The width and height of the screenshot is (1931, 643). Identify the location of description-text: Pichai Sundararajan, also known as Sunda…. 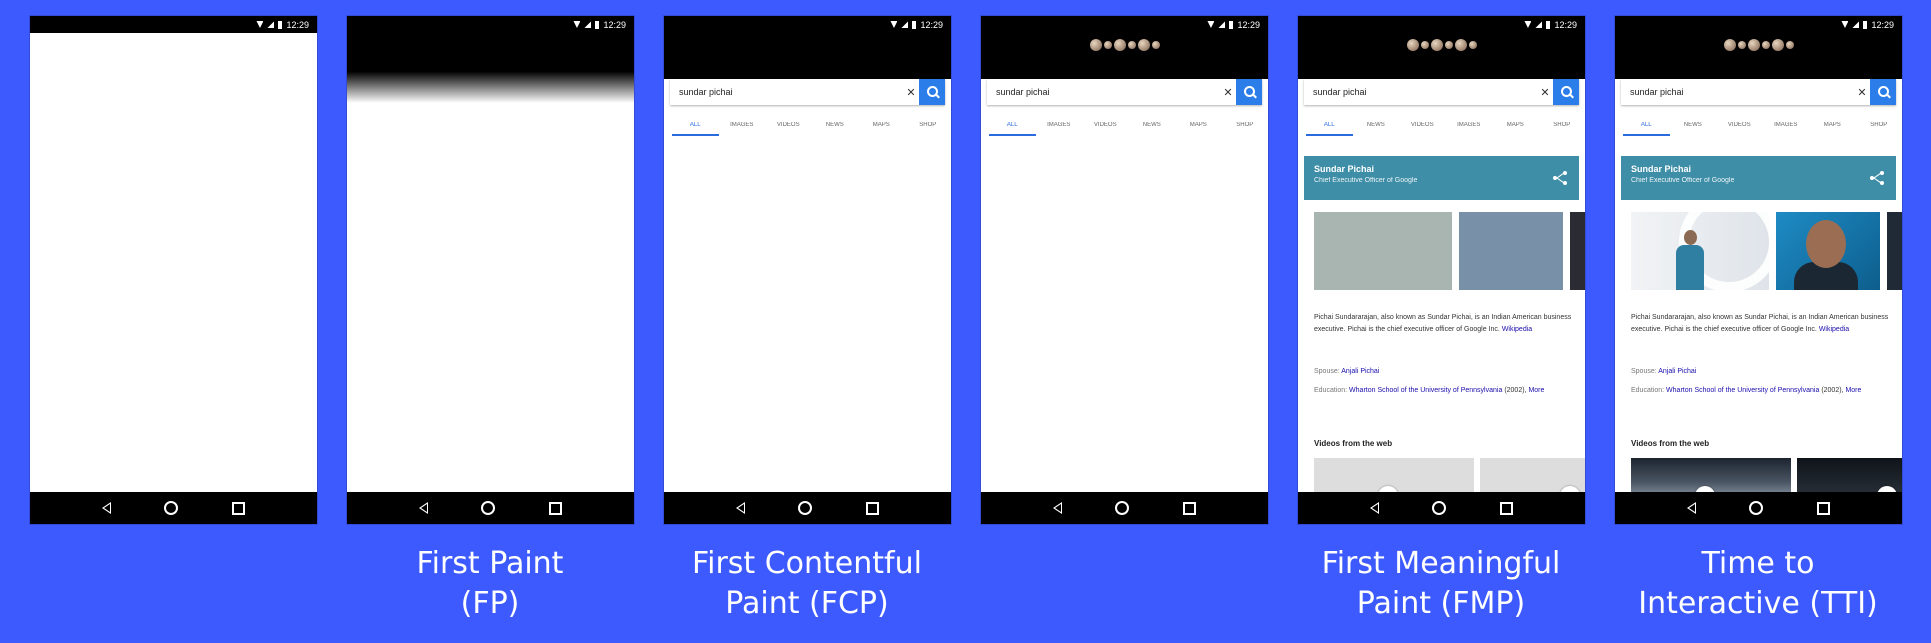
(1760, 323).